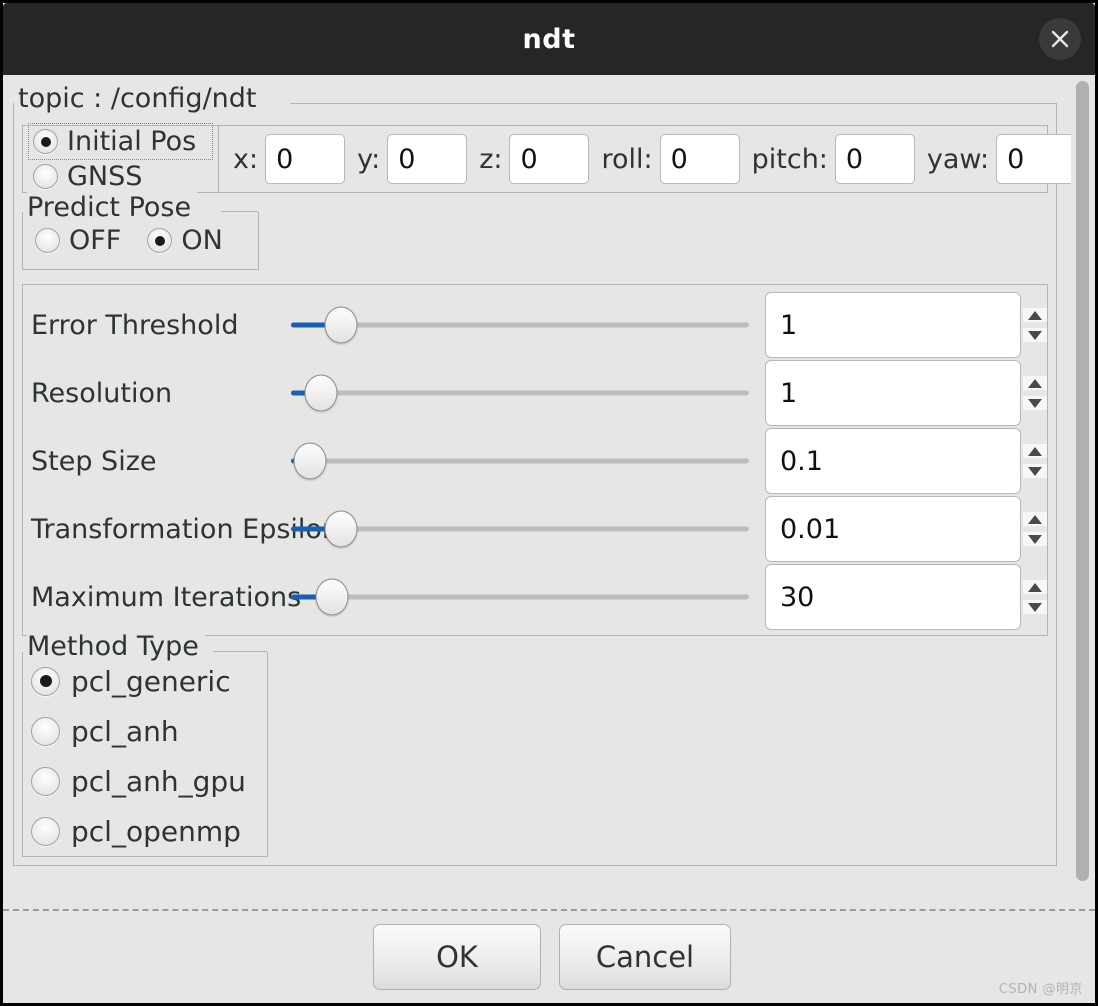 This screenshot has height=1006, width=1098. I want to click on close-icon, so click(1060, 39).